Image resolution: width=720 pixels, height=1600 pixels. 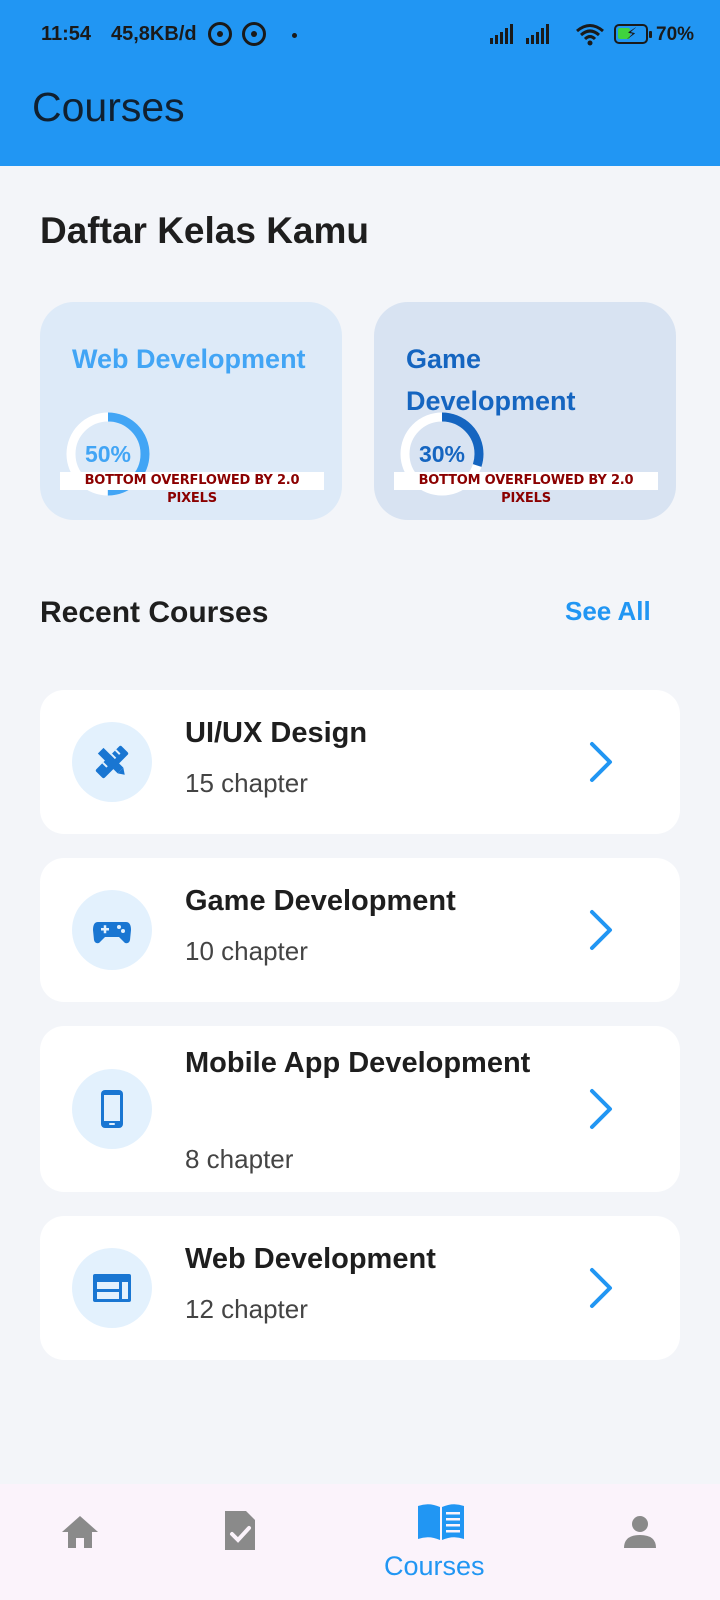 I want to click on course-name: UI/UX Design, so click(x=276, y=733).